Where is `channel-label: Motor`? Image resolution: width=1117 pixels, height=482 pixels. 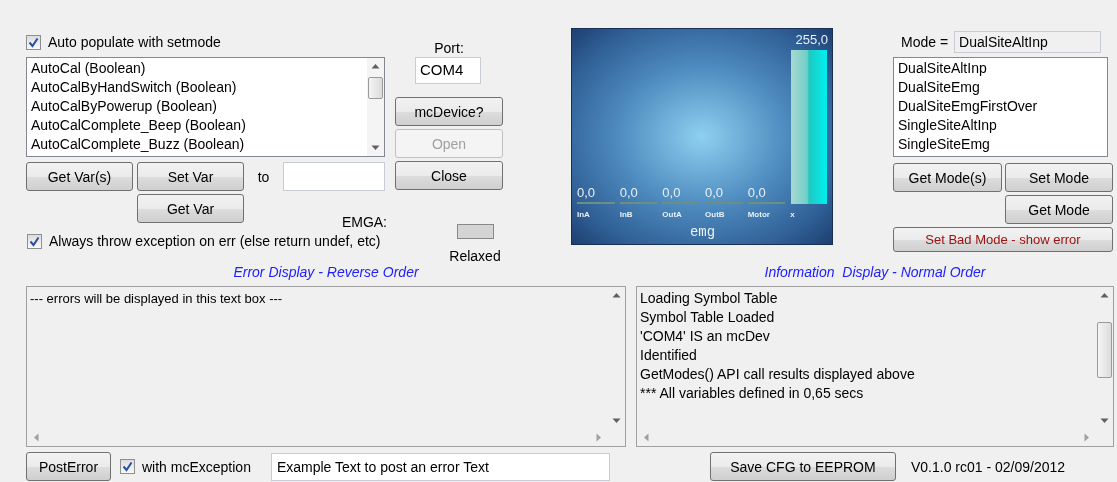 channel-label: Motor is located at coordinates (759, 215).